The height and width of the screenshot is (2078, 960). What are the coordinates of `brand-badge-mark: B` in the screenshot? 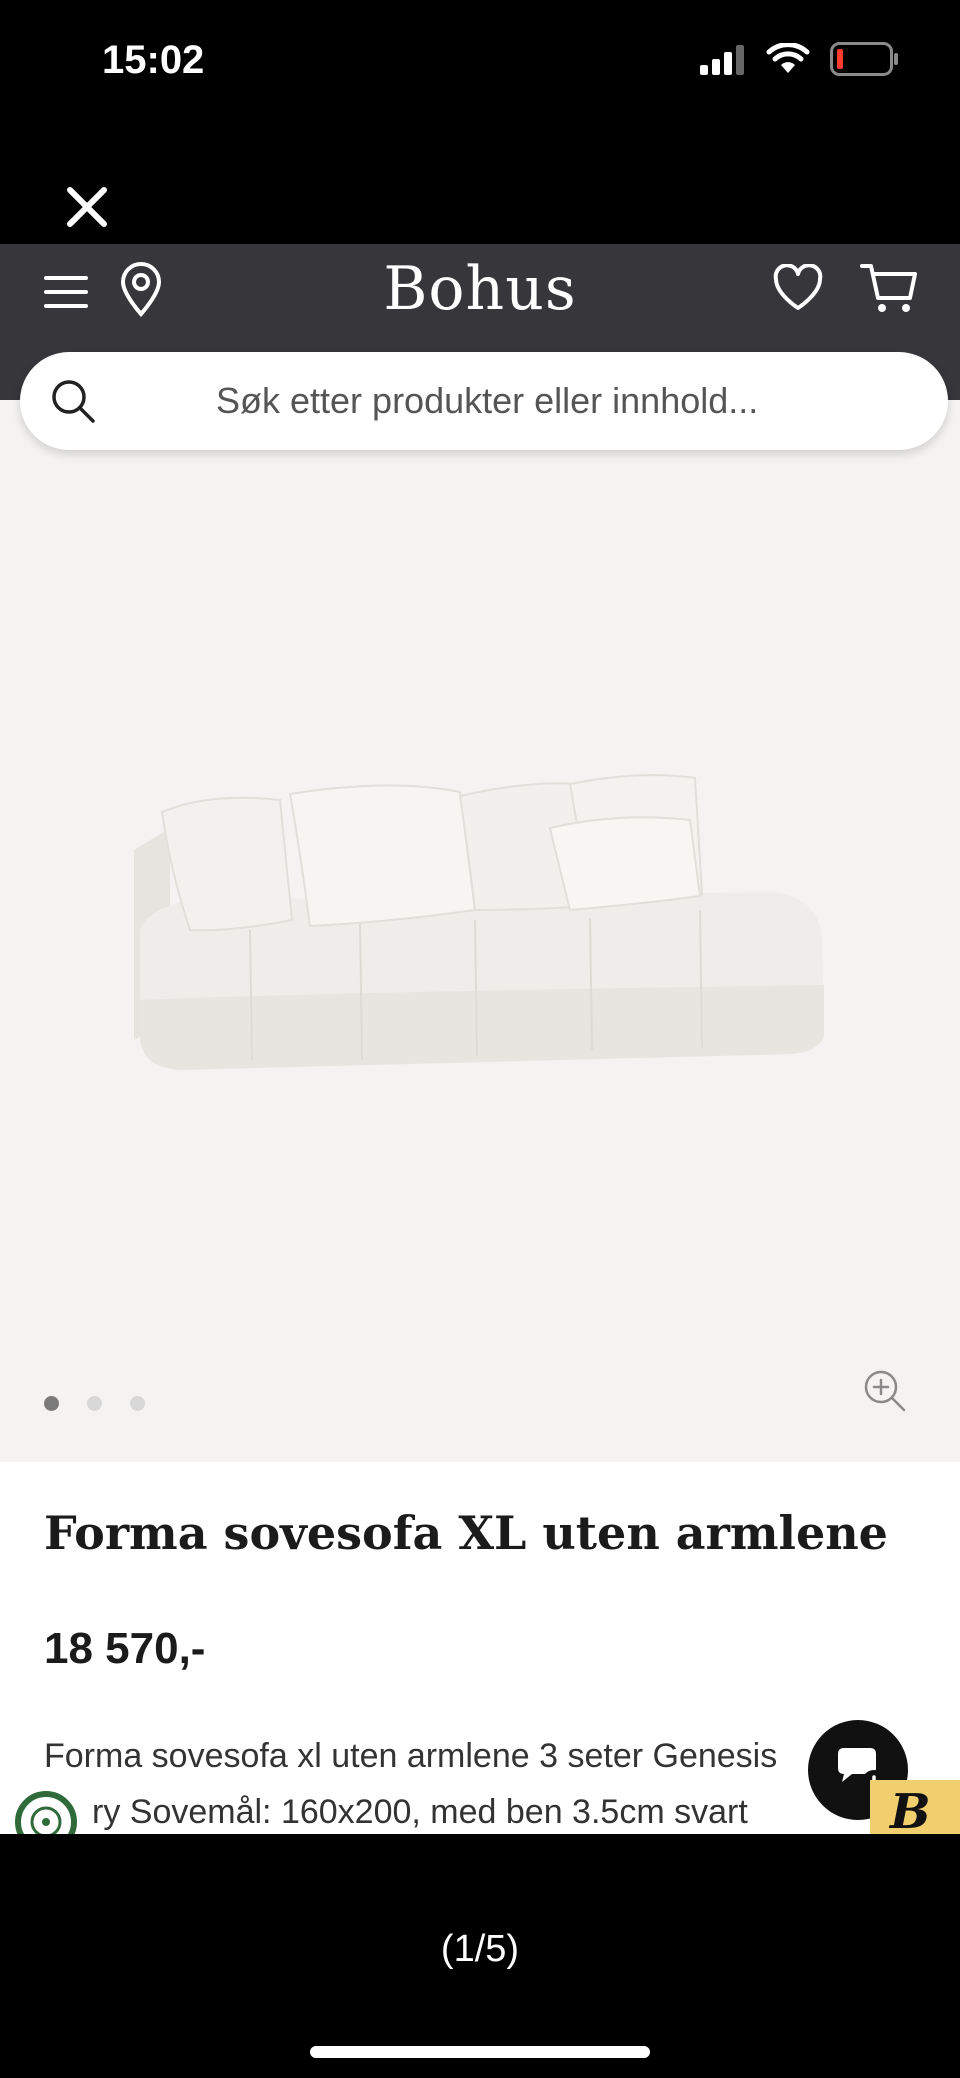 It's located at (910, 1809).